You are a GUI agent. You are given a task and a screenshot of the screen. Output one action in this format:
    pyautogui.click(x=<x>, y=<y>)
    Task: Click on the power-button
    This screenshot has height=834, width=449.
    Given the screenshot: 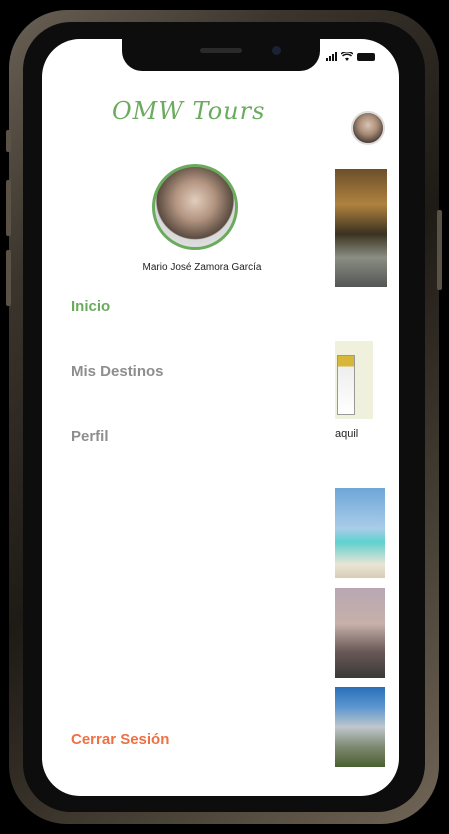 What is the action you would take?
    pyautogui.click(x=439, y=250)
    